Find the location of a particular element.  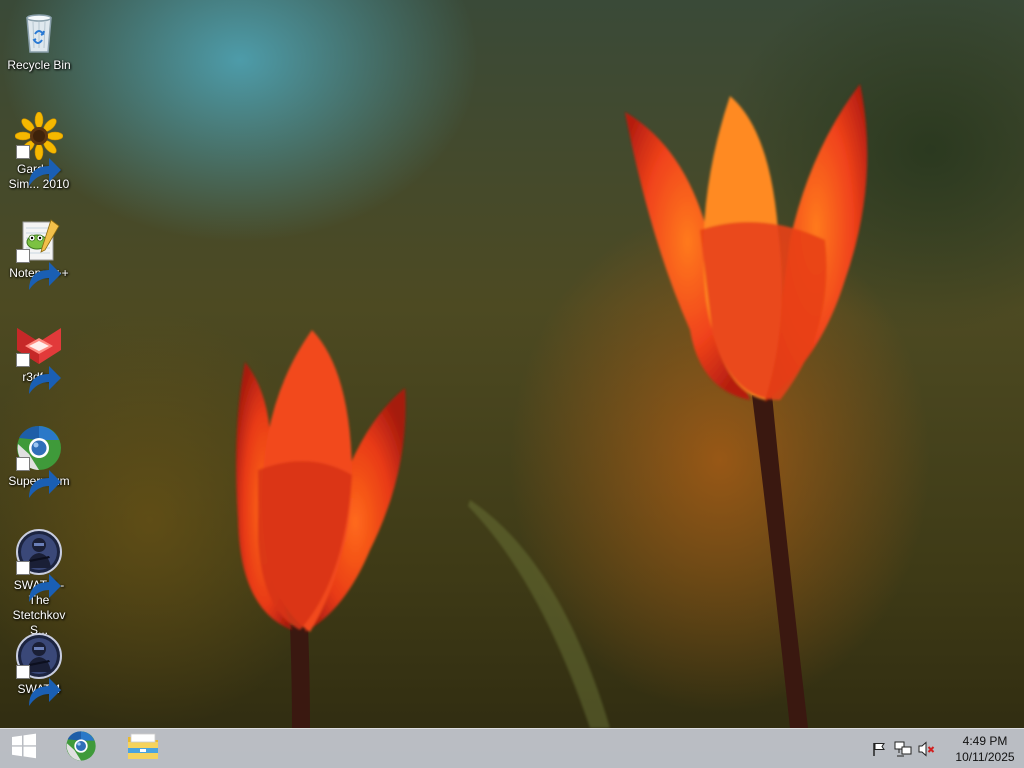

desktop-icon-supermium: Supermium is located at coordinates (39, 459).